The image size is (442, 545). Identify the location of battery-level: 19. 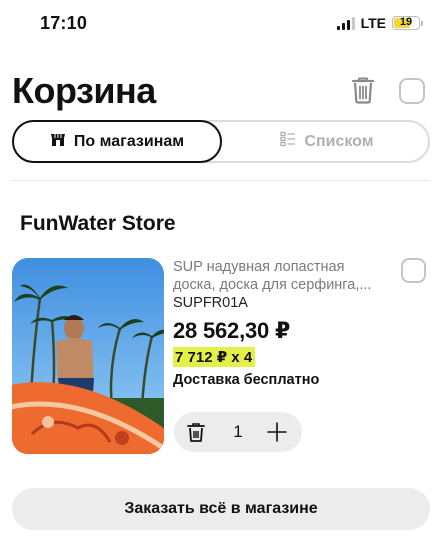
(406, 22).